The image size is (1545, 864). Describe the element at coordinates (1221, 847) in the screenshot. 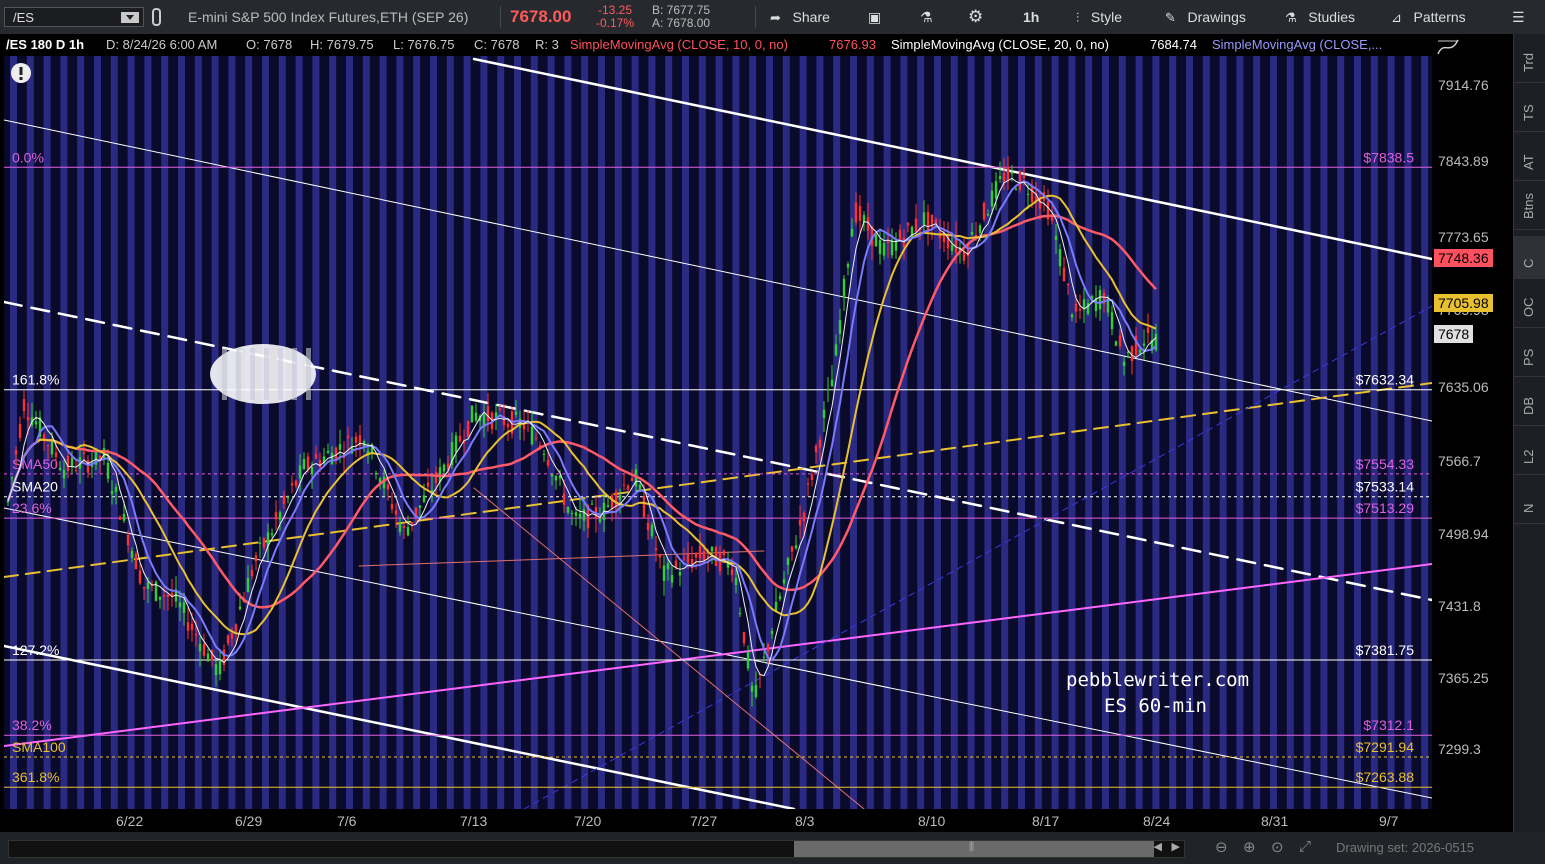

I see `zoom-out-icon: ⊖` at that location.